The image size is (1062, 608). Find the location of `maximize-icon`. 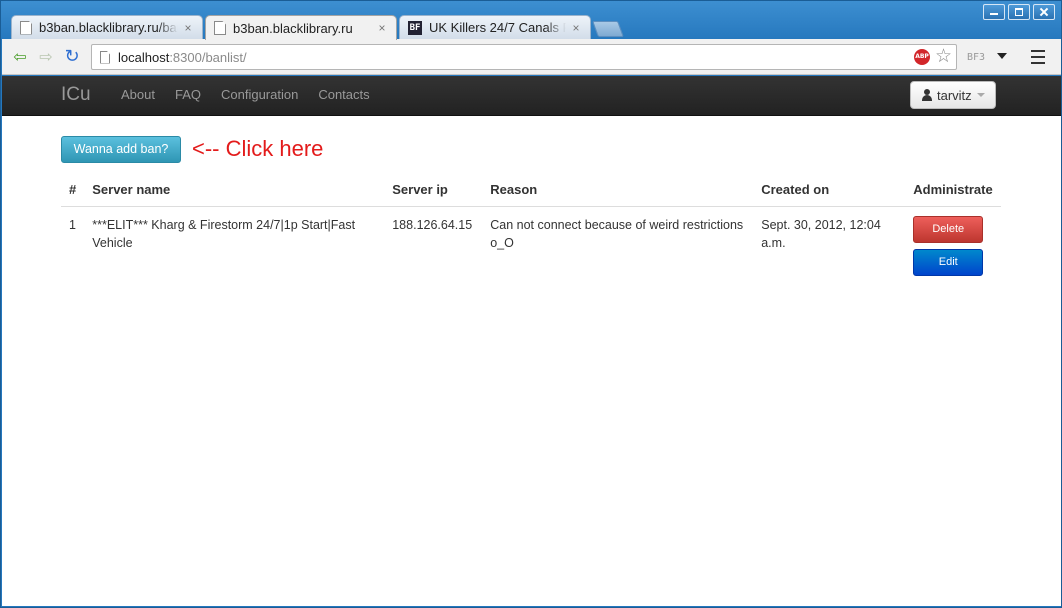

maximize-icon is located at coordinates (1019, 12).